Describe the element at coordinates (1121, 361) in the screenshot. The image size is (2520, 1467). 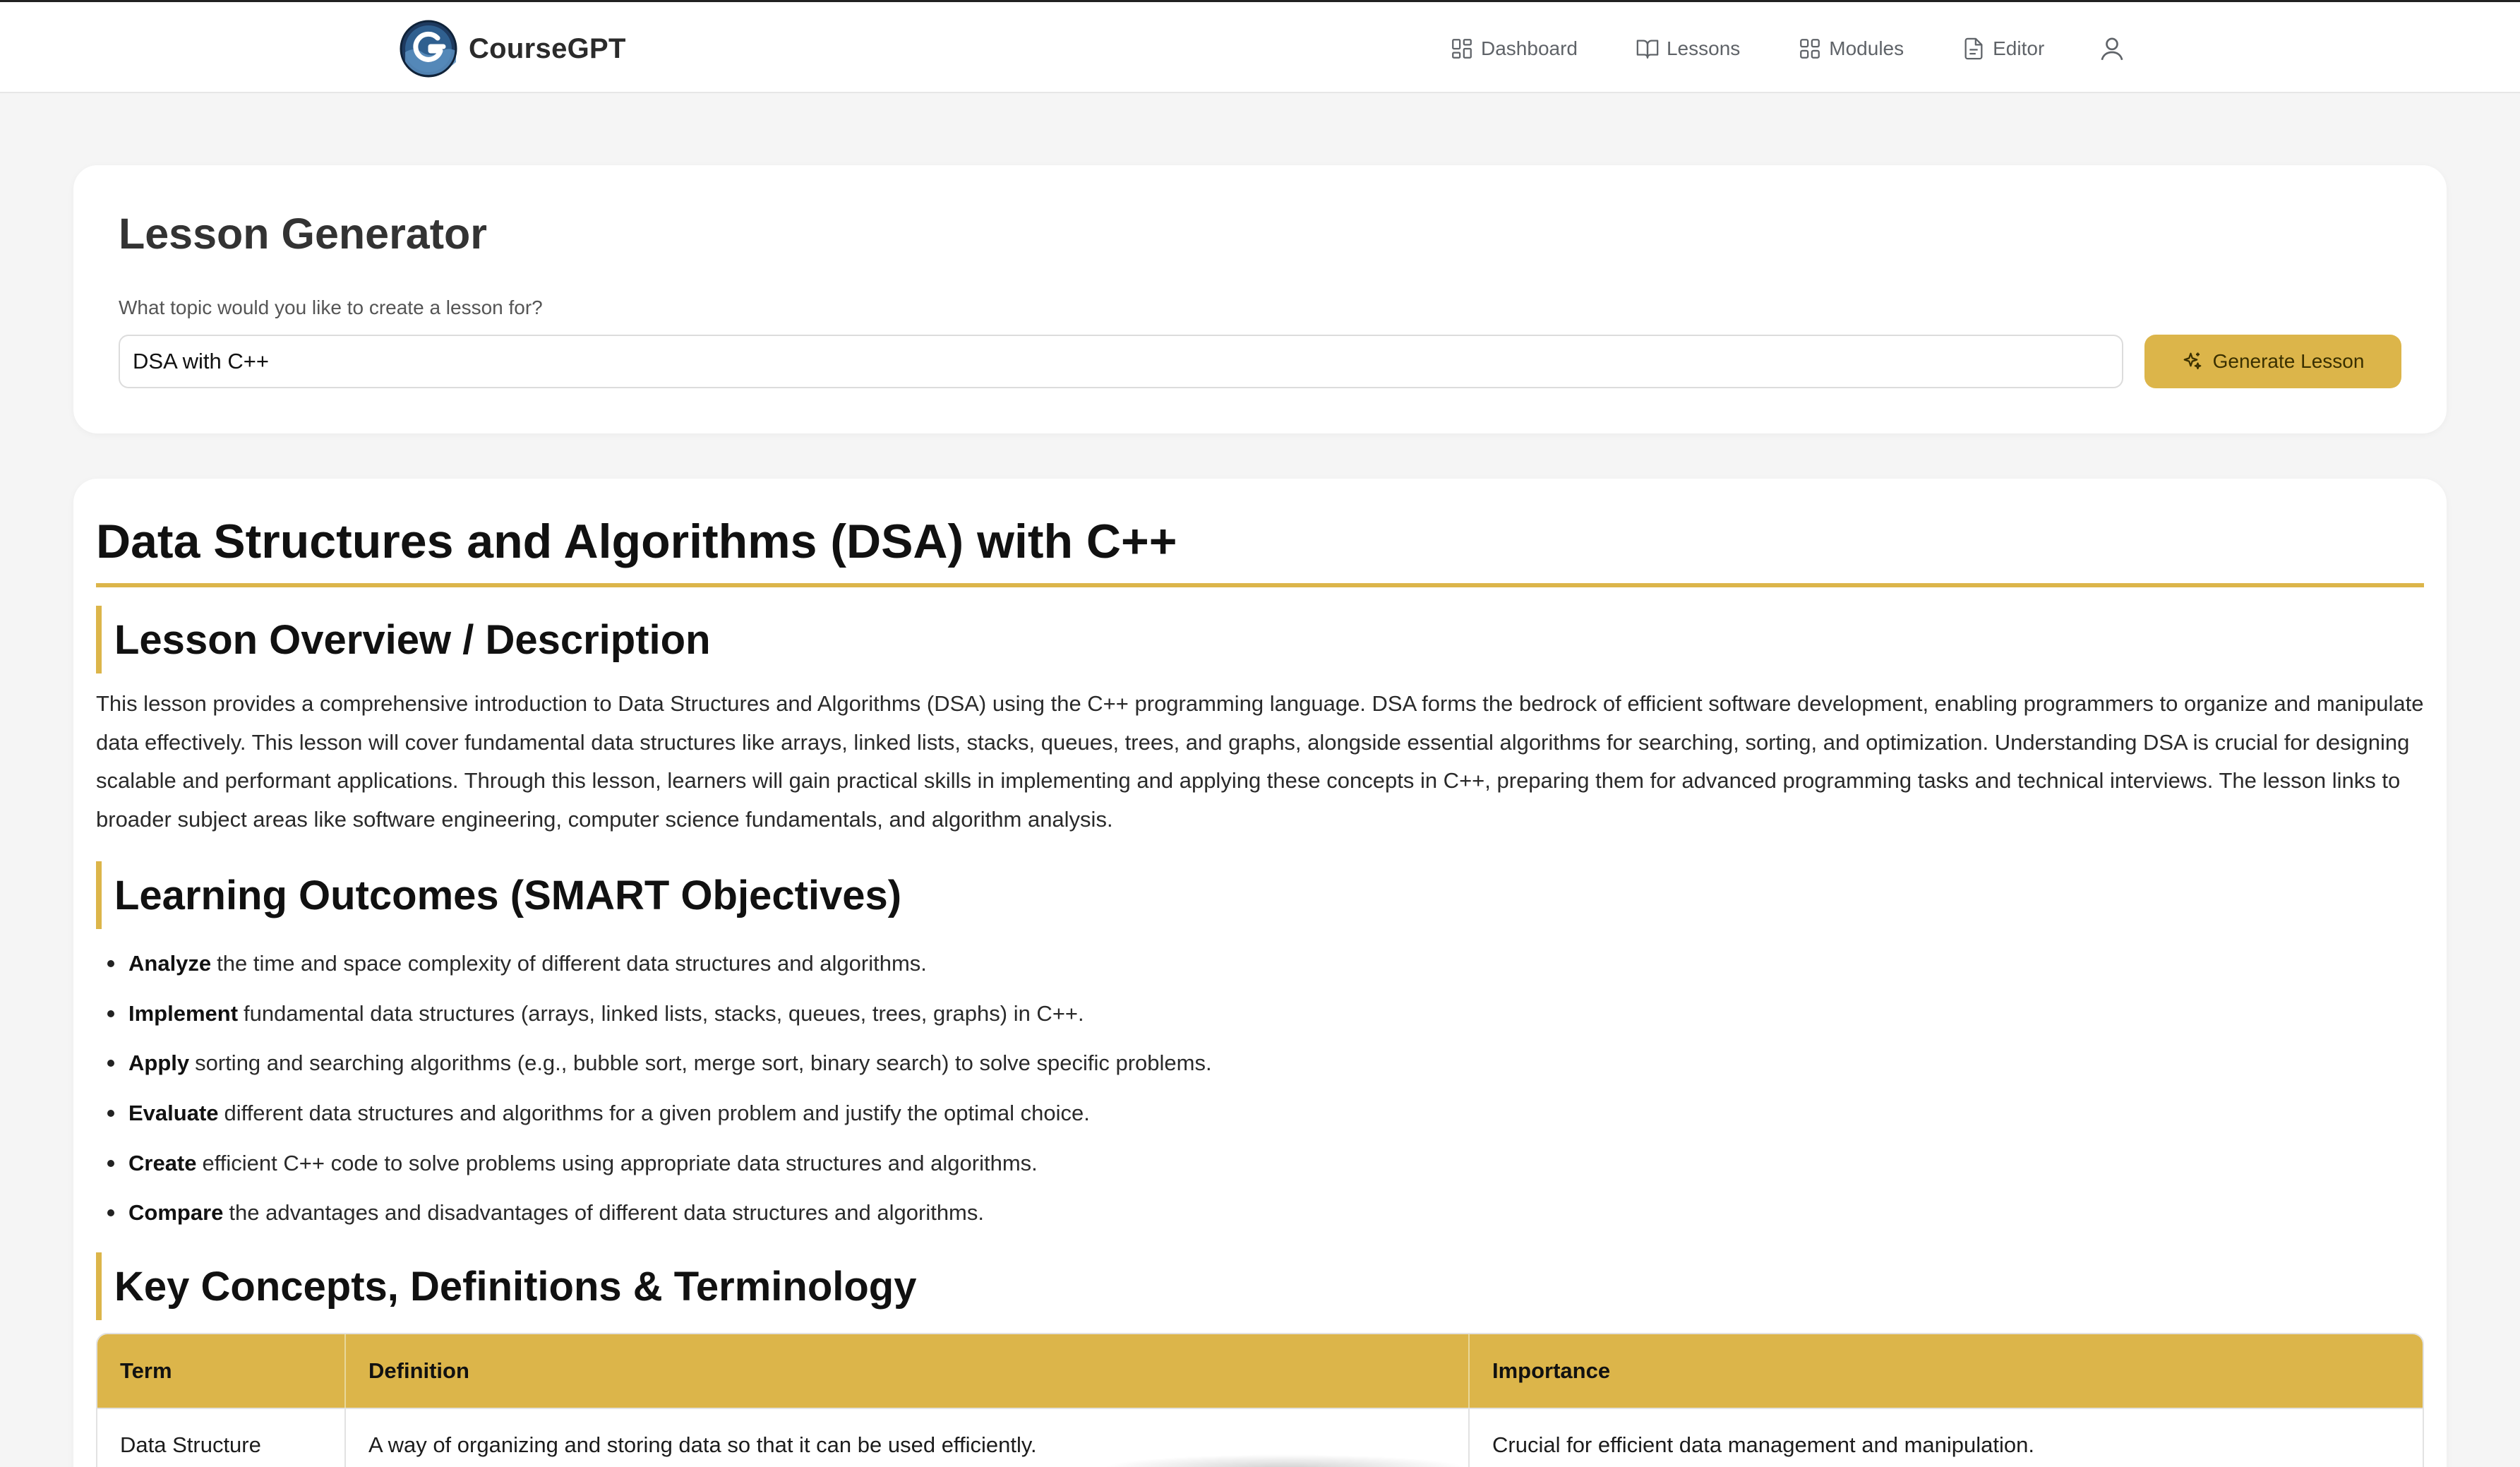
I see `topic-input` at that location.